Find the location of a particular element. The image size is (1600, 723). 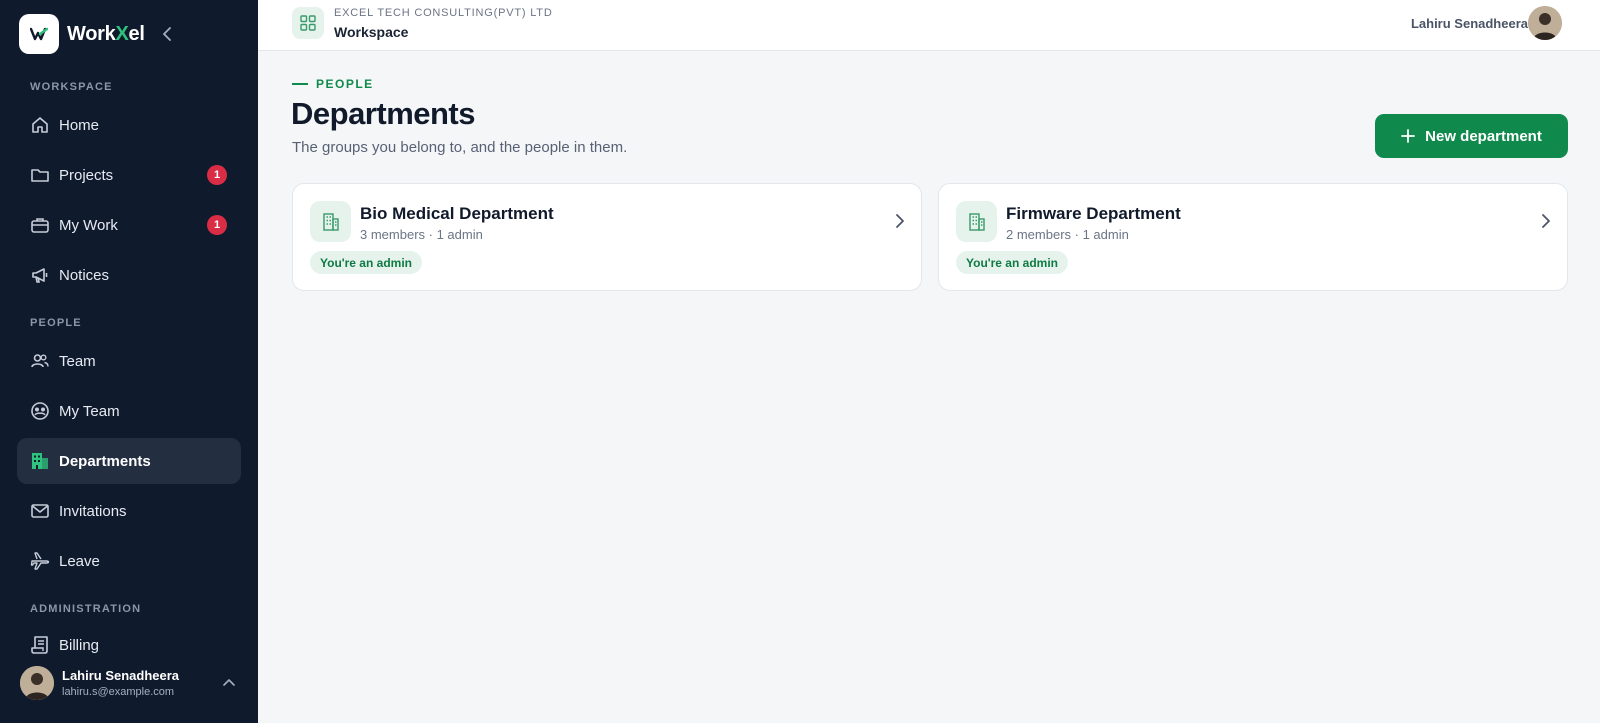

section-label-people: PEOPLE is located at coordinates (56, 323).